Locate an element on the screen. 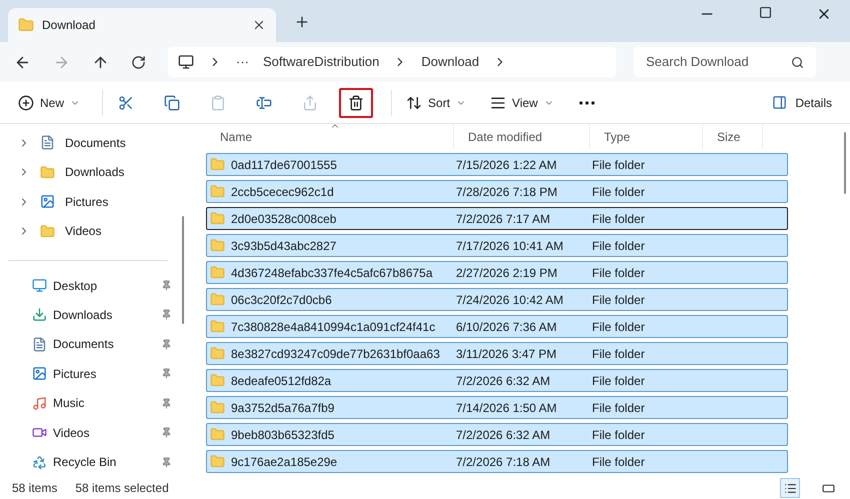 The width and height of the screenshot is (850, 499). maximize-icon is located at coordinates (765, 12).